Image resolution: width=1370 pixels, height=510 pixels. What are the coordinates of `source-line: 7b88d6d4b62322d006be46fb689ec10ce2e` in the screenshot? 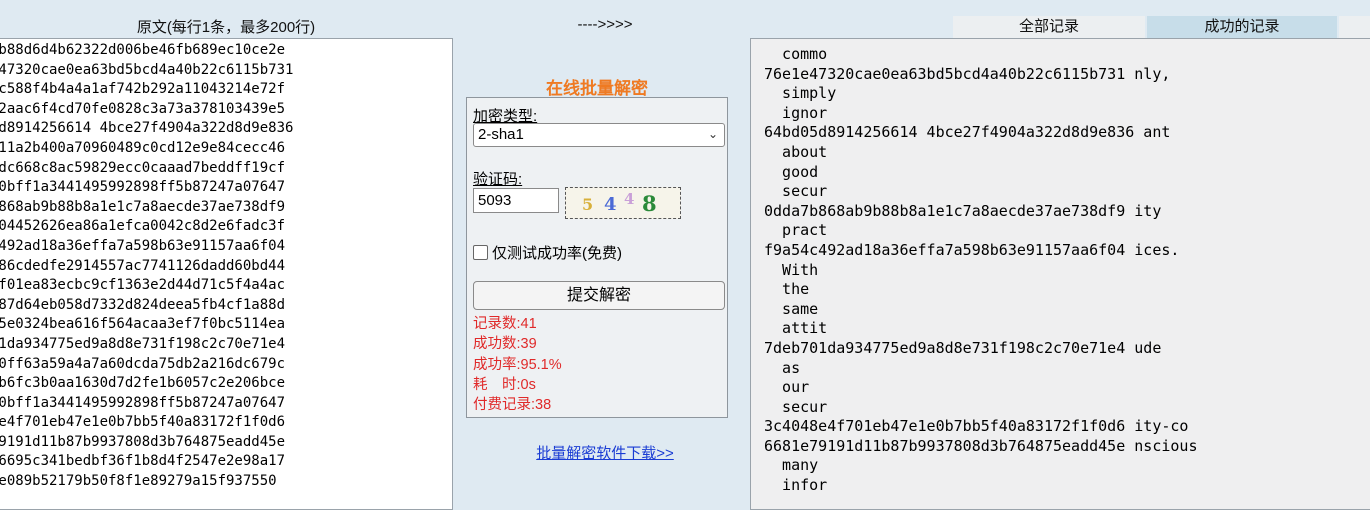 It's located at (143, 50).